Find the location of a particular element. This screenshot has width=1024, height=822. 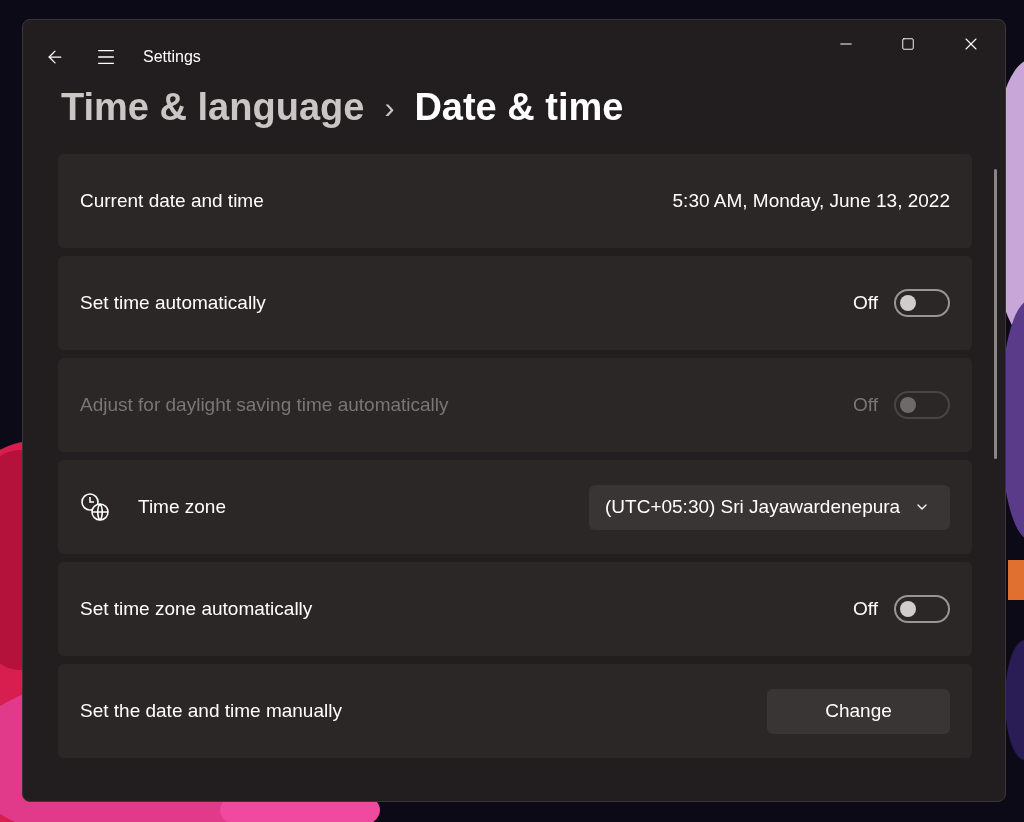

page-title: Date & time is located at coordinates (519, 107).